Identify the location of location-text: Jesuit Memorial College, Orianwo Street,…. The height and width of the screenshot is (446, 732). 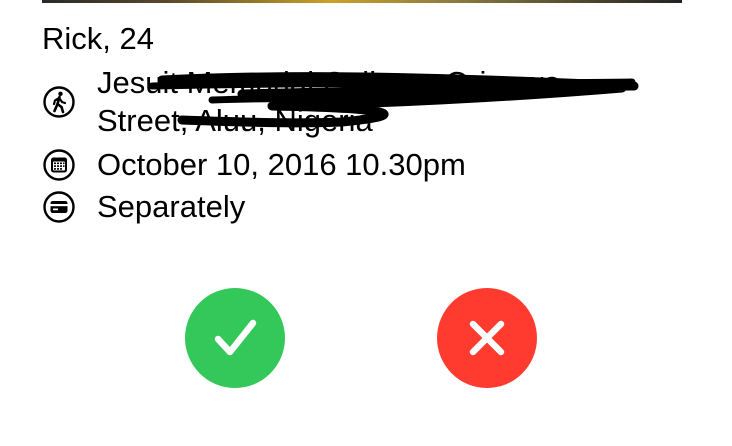
(329, 101).